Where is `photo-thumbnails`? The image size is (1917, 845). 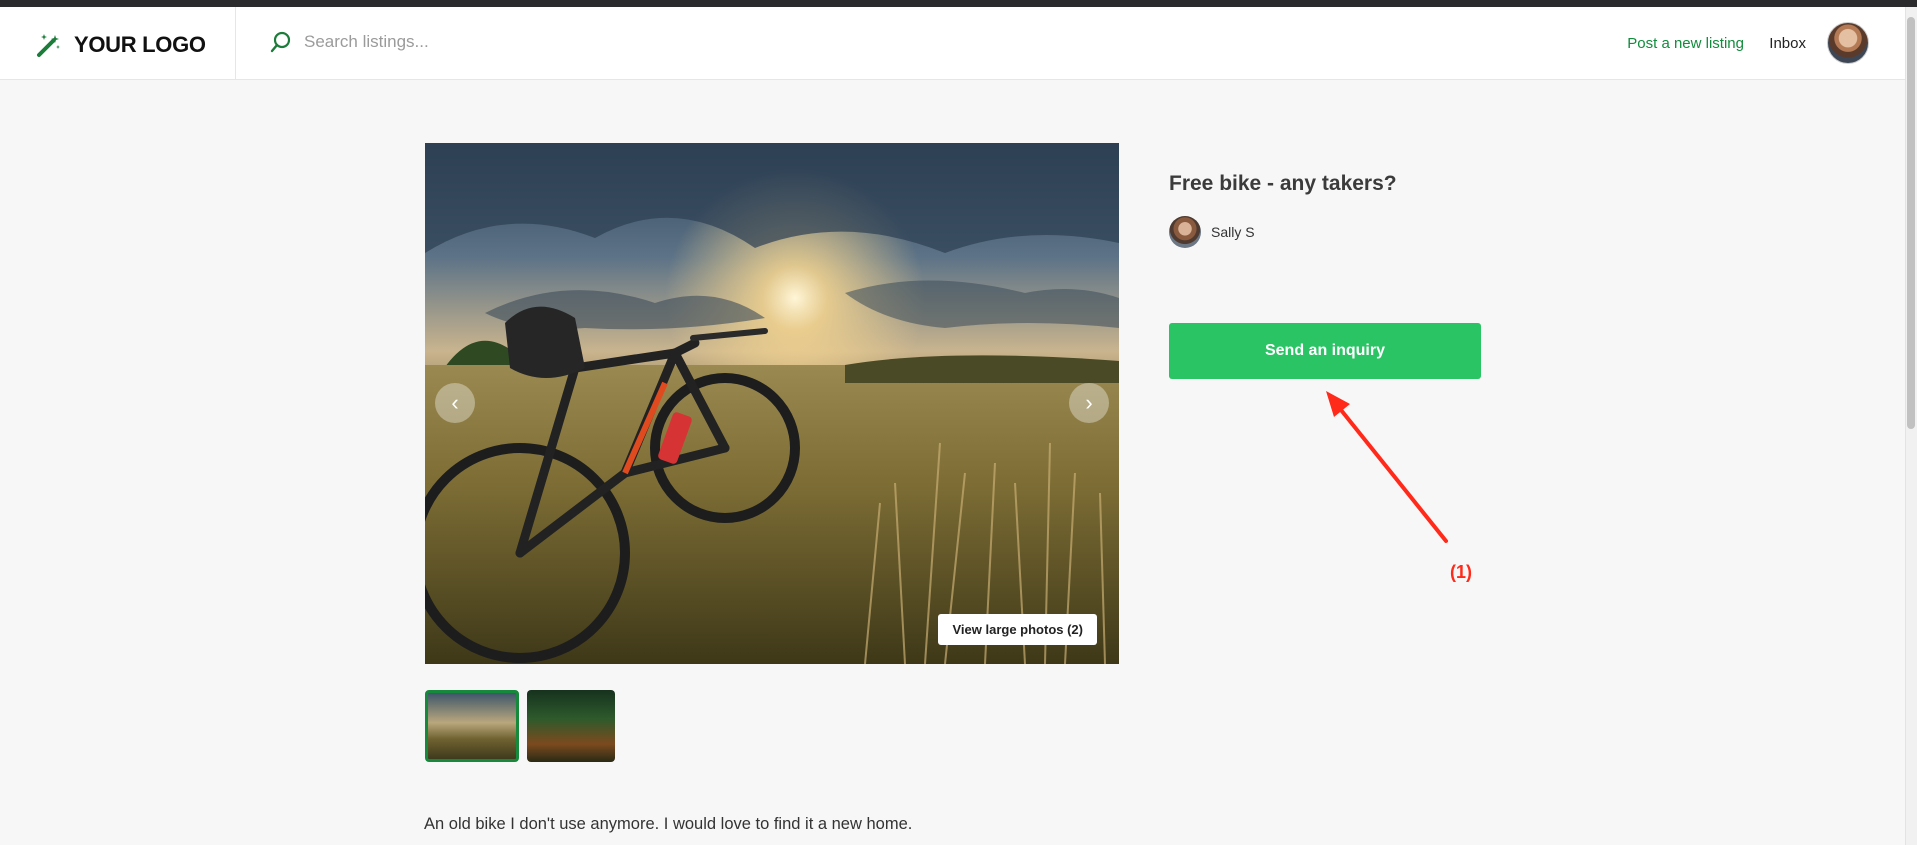
photo-thumbnails is located at coordinates (520, 726).